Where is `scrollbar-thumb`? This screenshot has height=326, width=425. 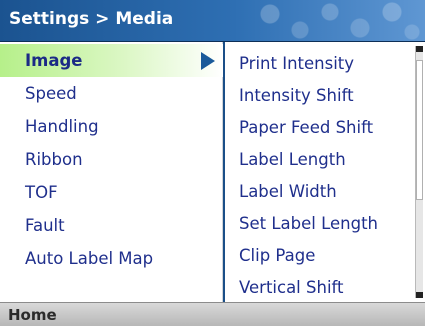
scrollbar-thumb is located at coordinates (419, 130).